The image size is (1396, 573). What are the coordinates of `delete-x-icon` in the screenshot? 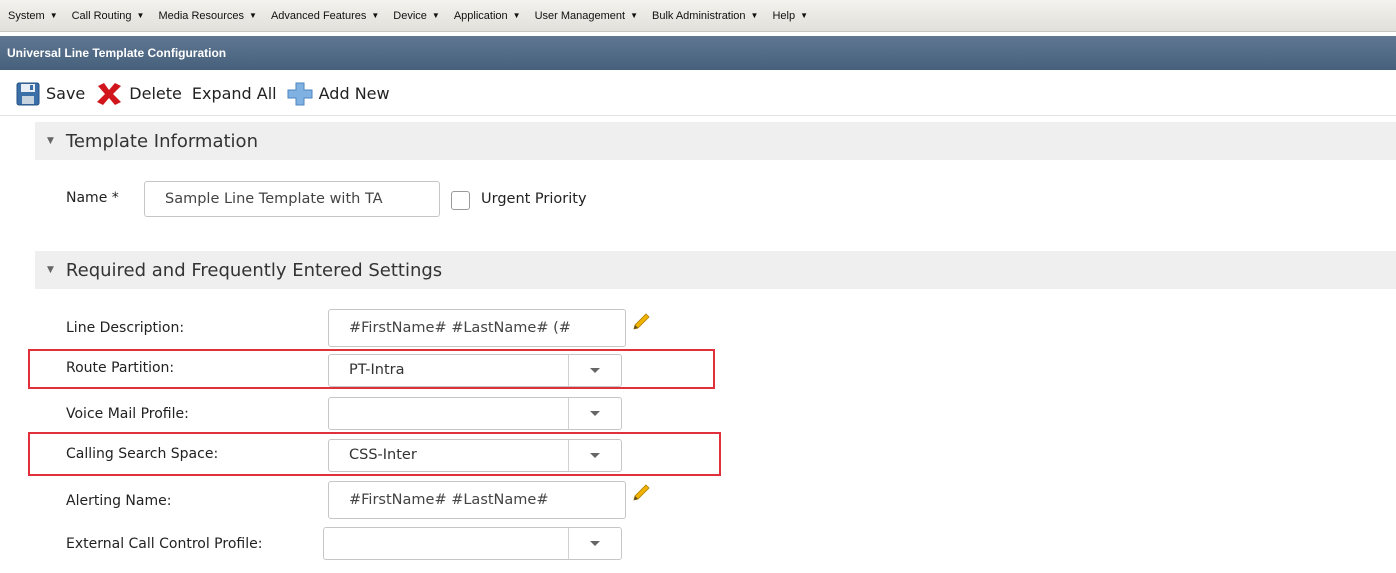 It's located at (109, 93).